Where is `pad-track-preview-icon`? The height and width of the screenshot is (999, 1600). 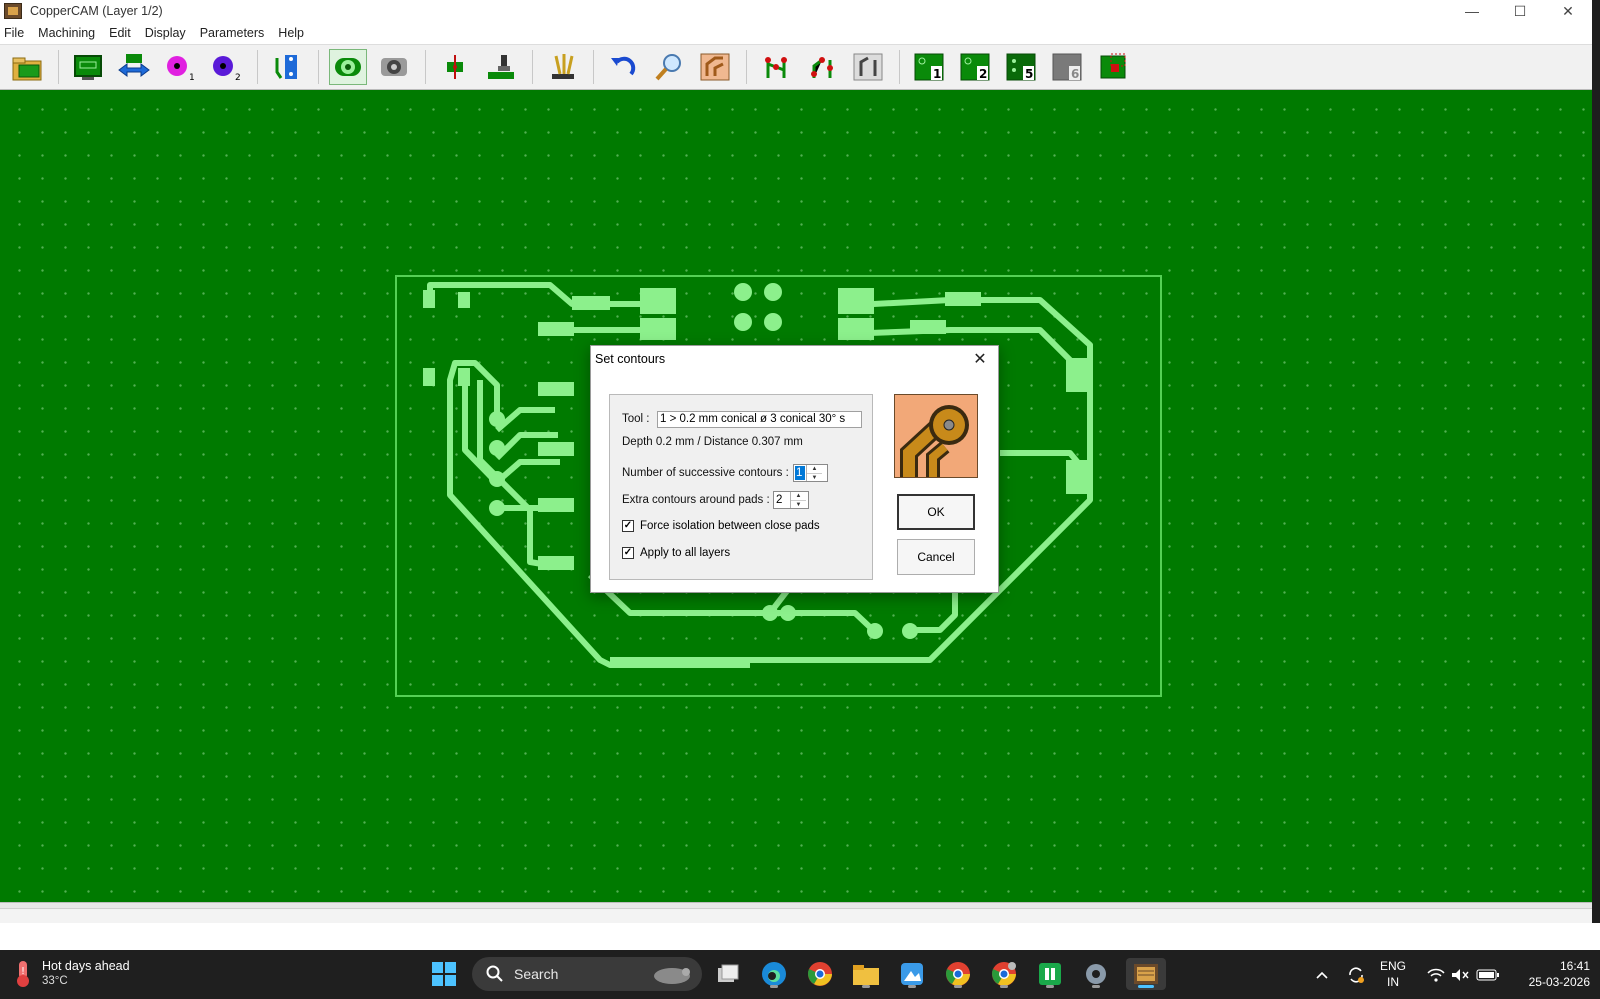 pad-track-preview-icon is located at coordinates (936, 440).